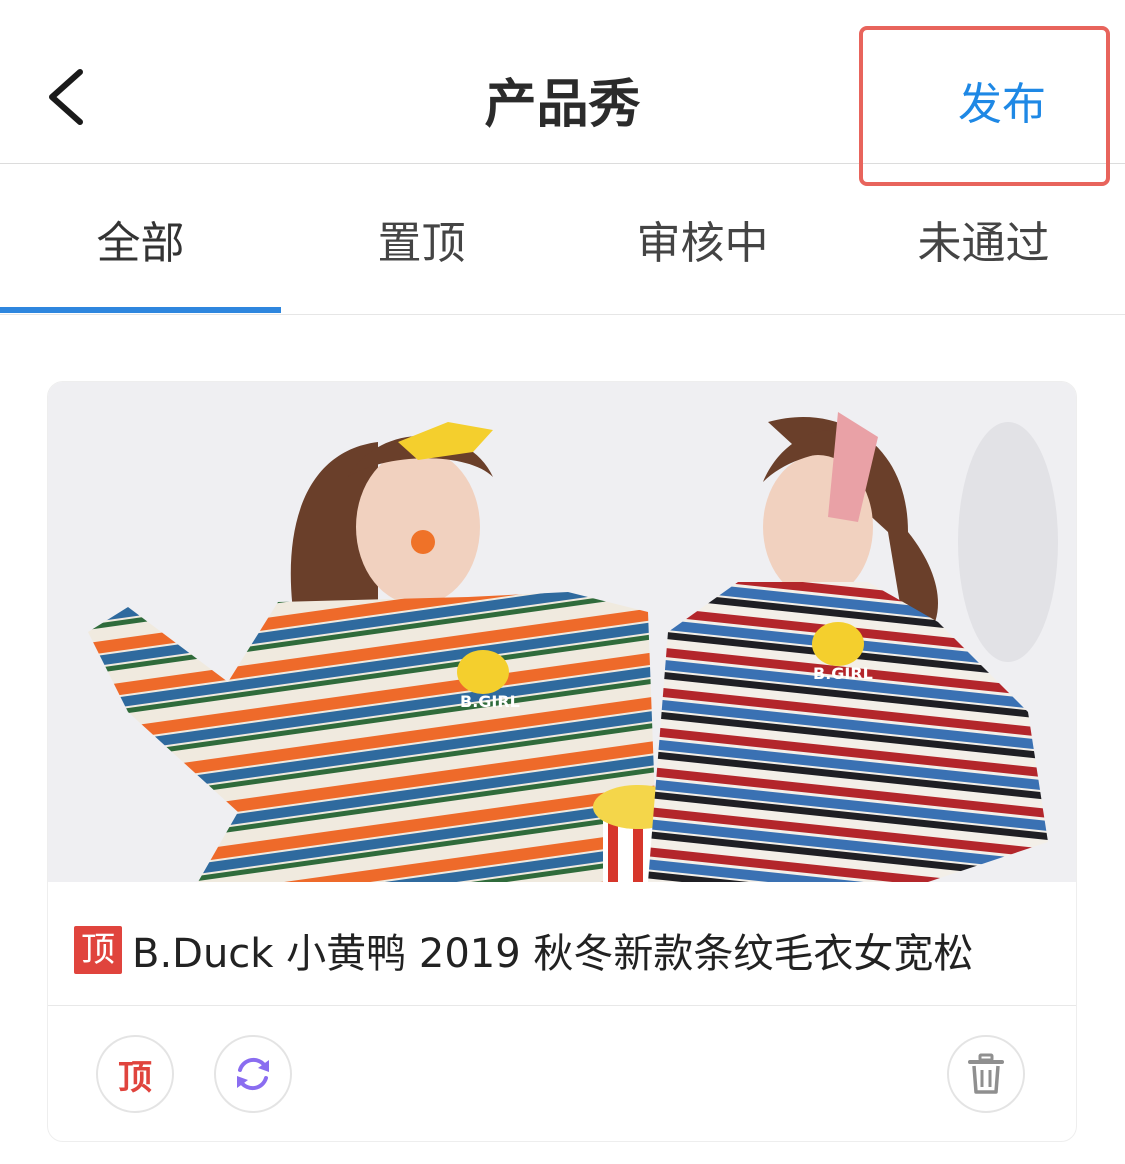 The width and height of the screenshot is (1125, 1164). What do you see at coordinates (135, 1077) in the screenshot?
I see `pin-button-label: 顶` at bounding box center [135, 1077].